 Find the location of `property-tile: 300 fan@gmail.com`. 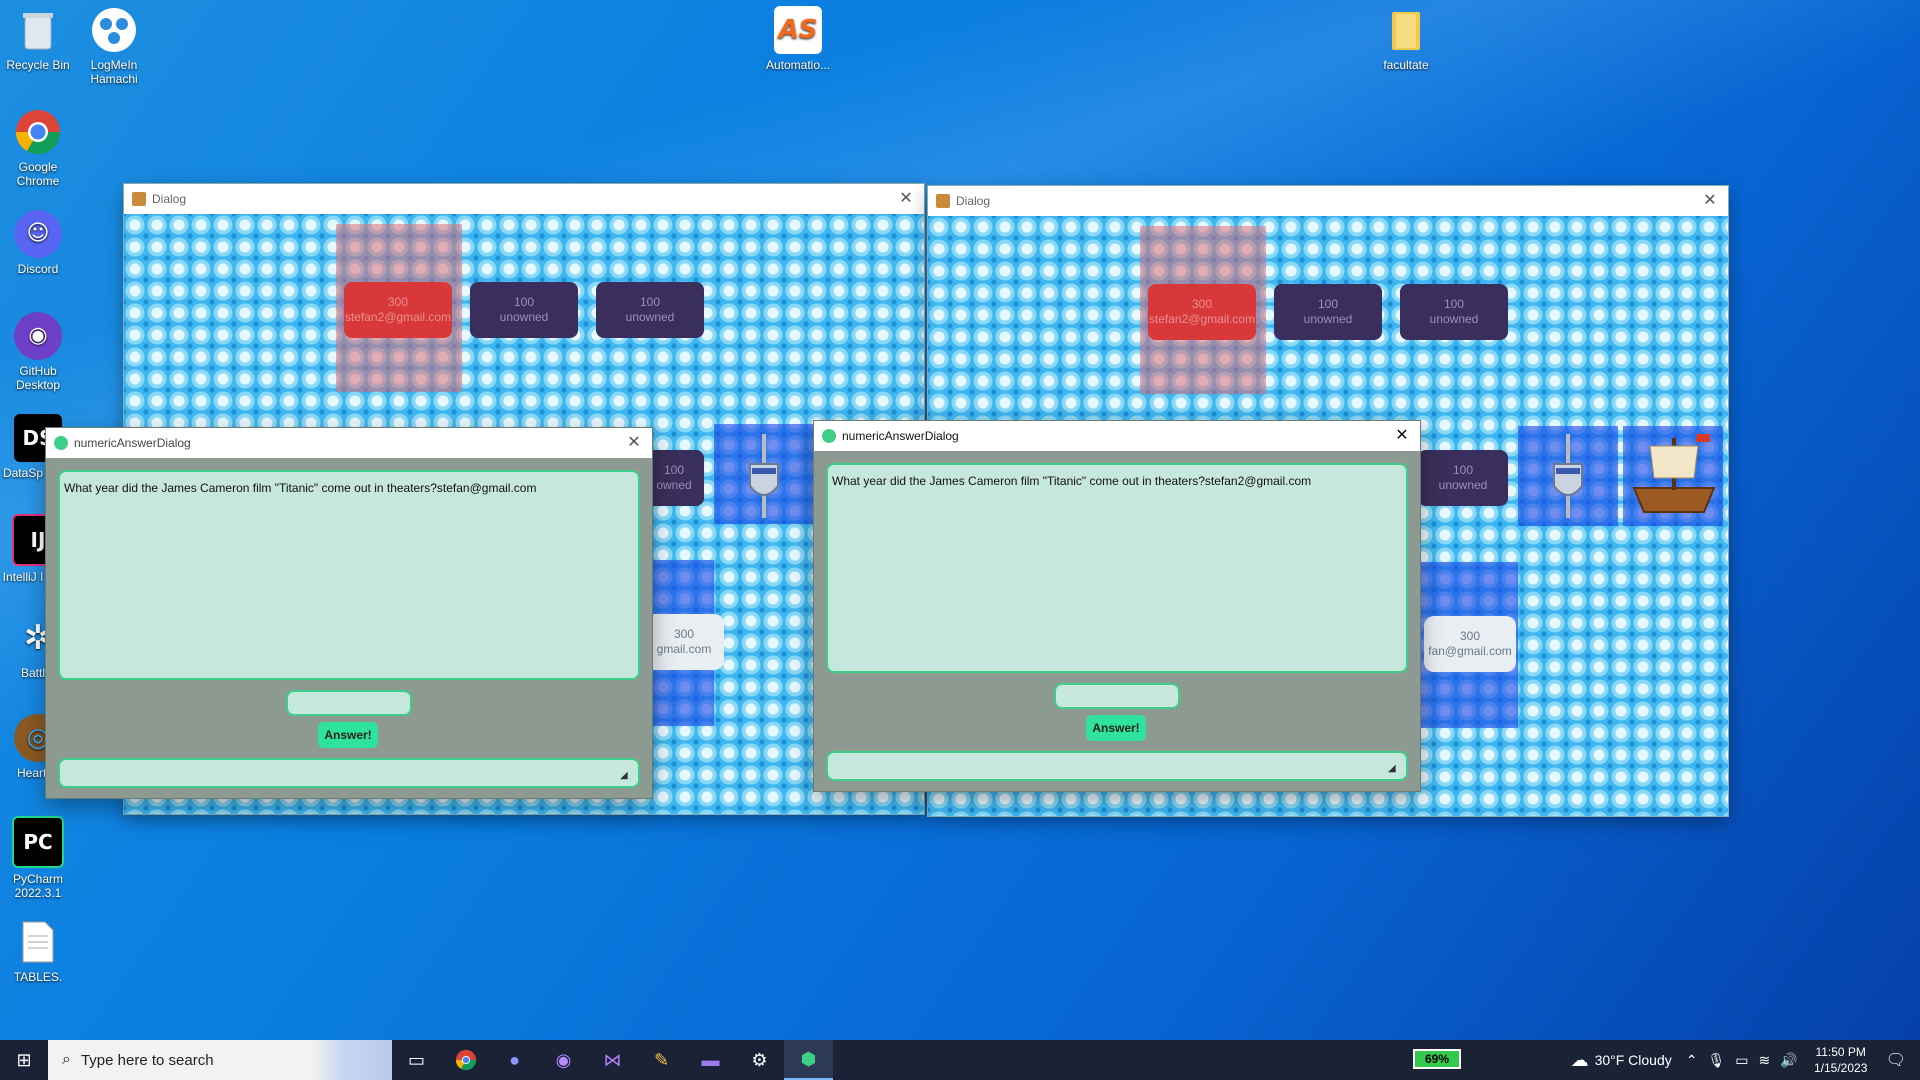

property-tile: 300 fan@gmail.com is located at coordinates (1470, 644).